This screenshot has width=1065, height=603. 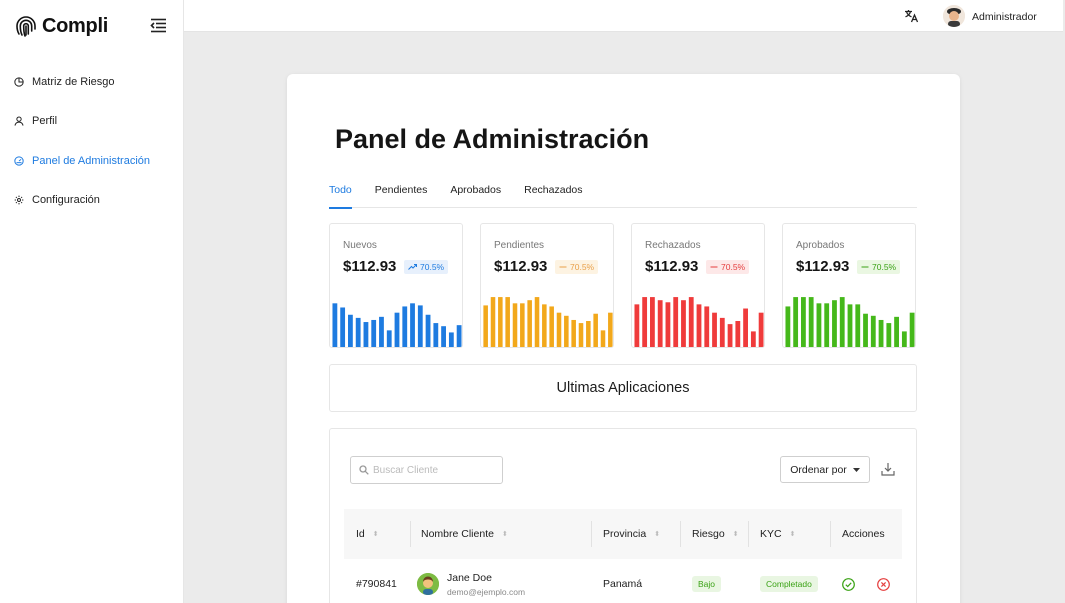 I want to click on menu-collapse-icon, so click(x=158, y=28).